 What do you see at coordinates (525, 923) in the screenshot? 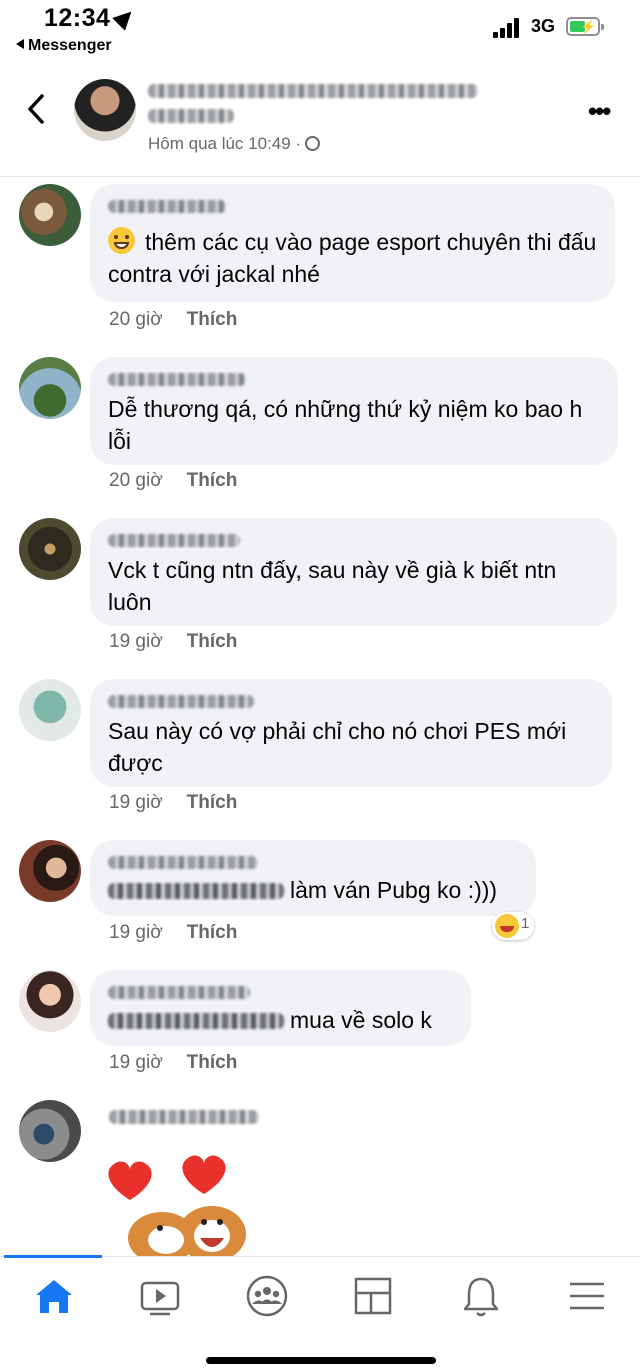
I see `reaction-count: 1` at bounding box center [525, 923].